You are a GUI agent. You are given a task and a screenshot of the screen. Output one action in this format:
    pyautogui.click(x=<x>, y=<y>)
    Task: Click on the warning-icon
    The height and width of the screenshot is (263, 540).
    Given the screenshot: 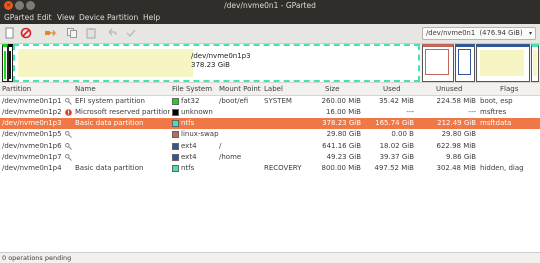 What is the action you would take?
    pyautogui.click(x=68, y=112)
    